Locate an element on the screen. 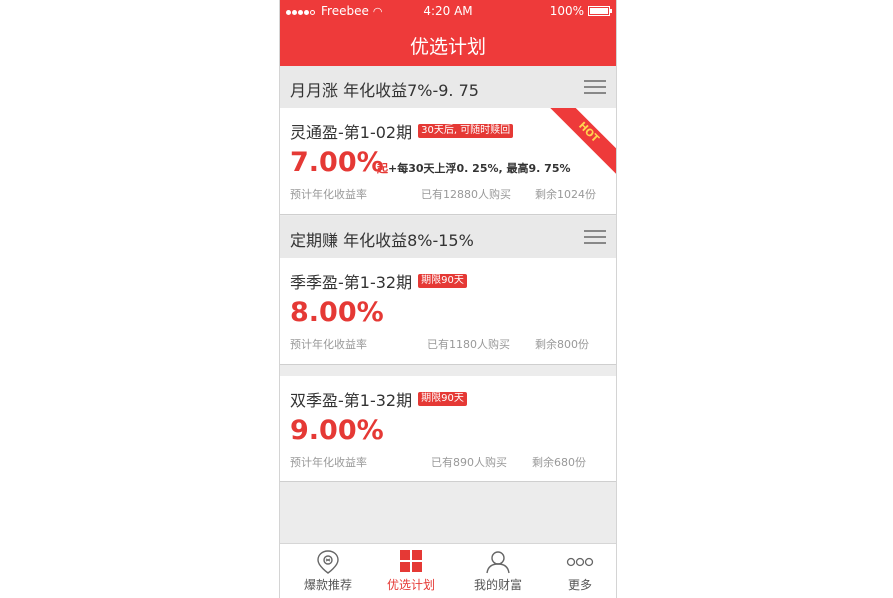  hot-pick-icon is located at coordinates (328, 562).